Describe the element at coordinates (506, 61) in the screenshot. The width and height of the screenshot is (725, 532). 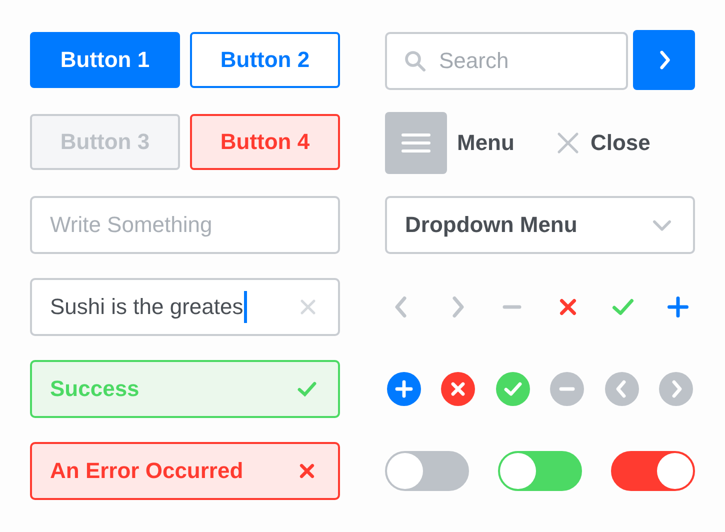
I see `search-field: Search` at that location.